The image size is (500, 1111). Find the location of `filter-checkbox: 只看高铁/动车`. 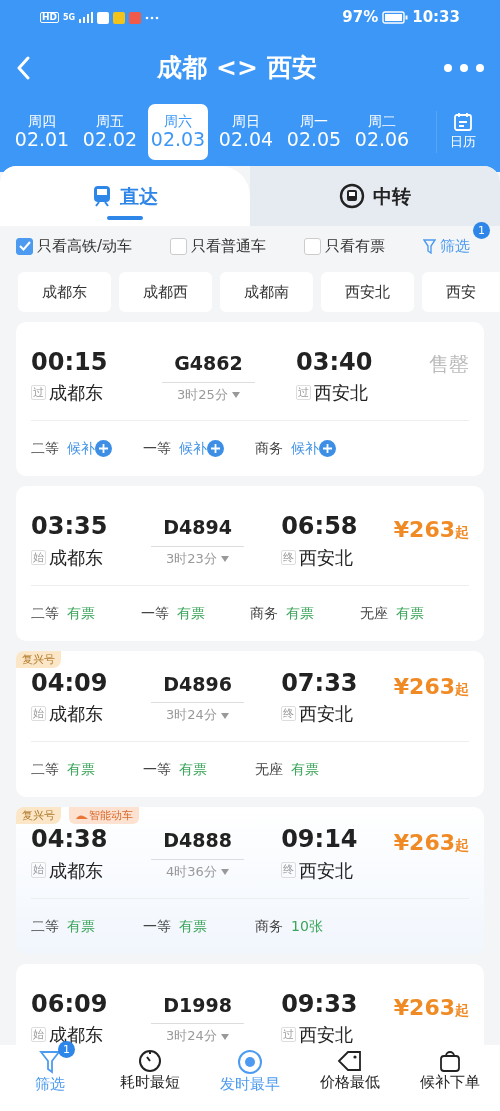

filter-checkbox: 只看高铁/动车 is located at coordinates (74, 246).